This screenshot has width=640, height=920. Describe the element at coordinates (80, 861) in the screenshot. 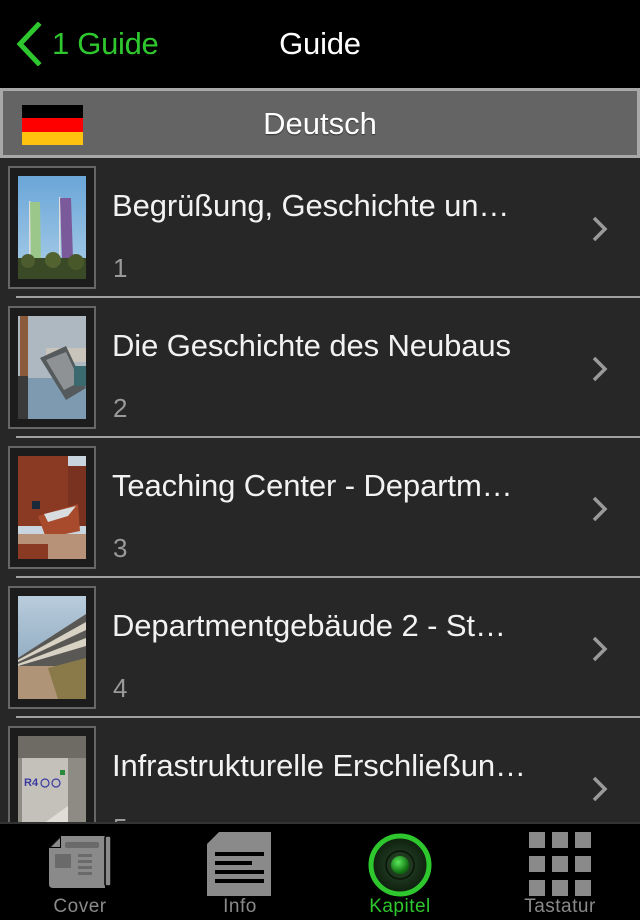

I see `newspaper-icon` at that location.